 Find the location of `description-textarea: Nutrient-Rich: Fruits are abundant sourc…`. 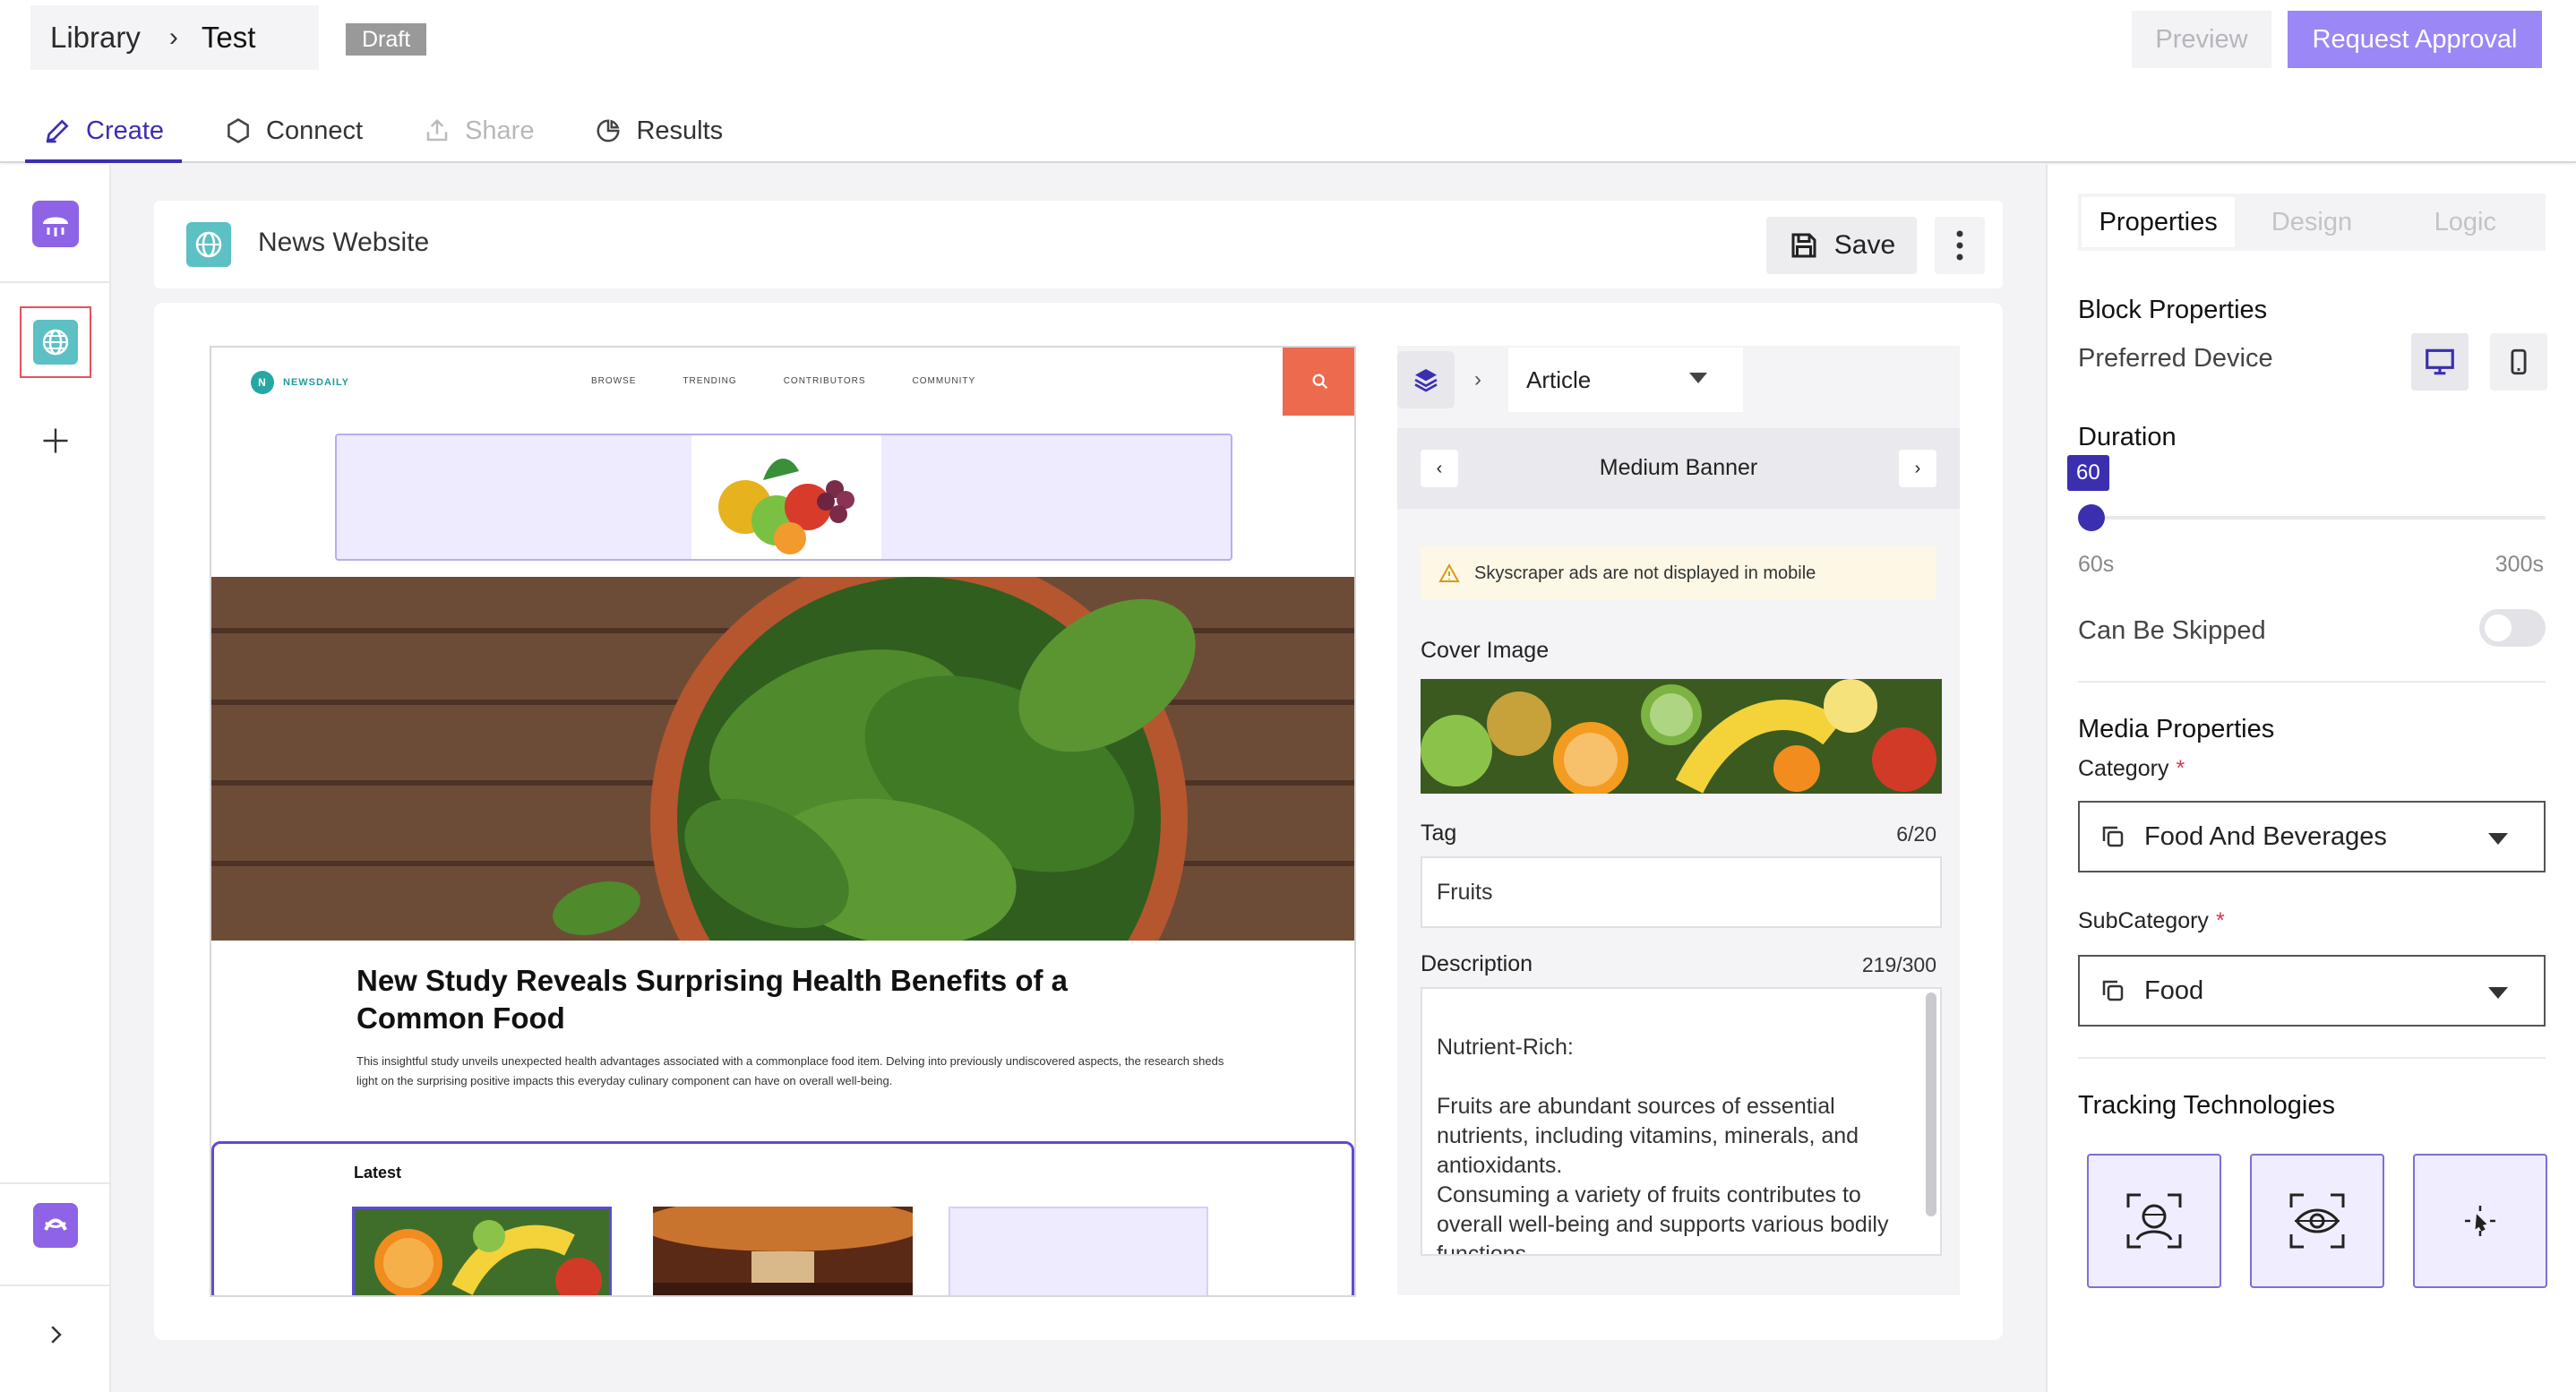

description-textarea: Nutrient-Rich: Fruits are abundant sourc… is located at coordinates (1681, 1121).